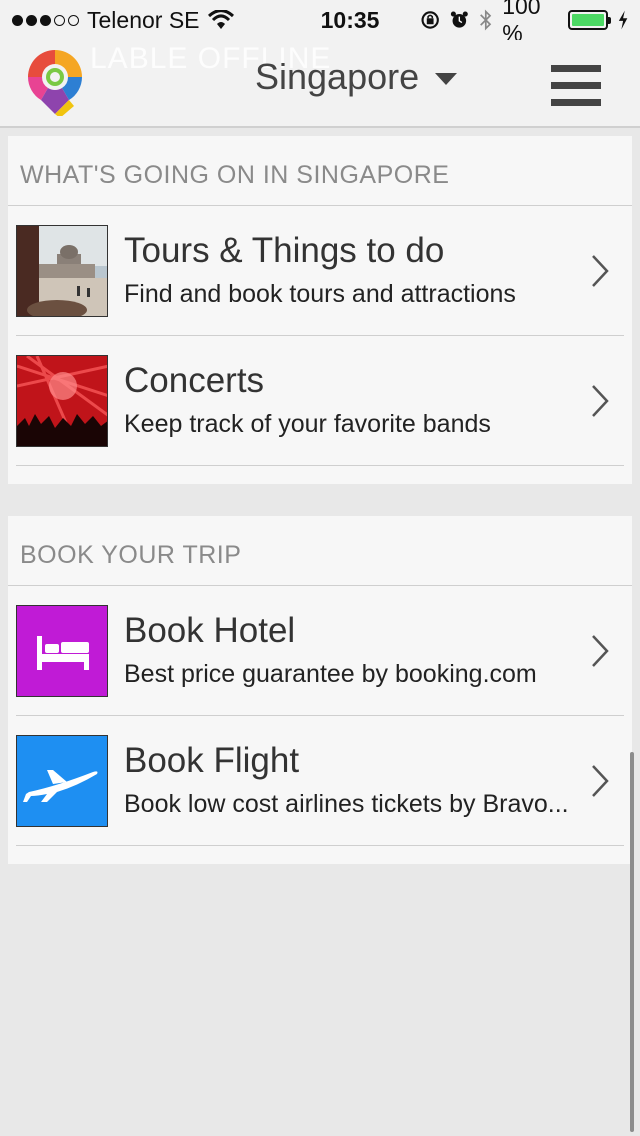  What do you see at coordinates (143, 19) in the screenshot?
I see `carrier-name: Telenor SE` at bounding box center [143, 19].